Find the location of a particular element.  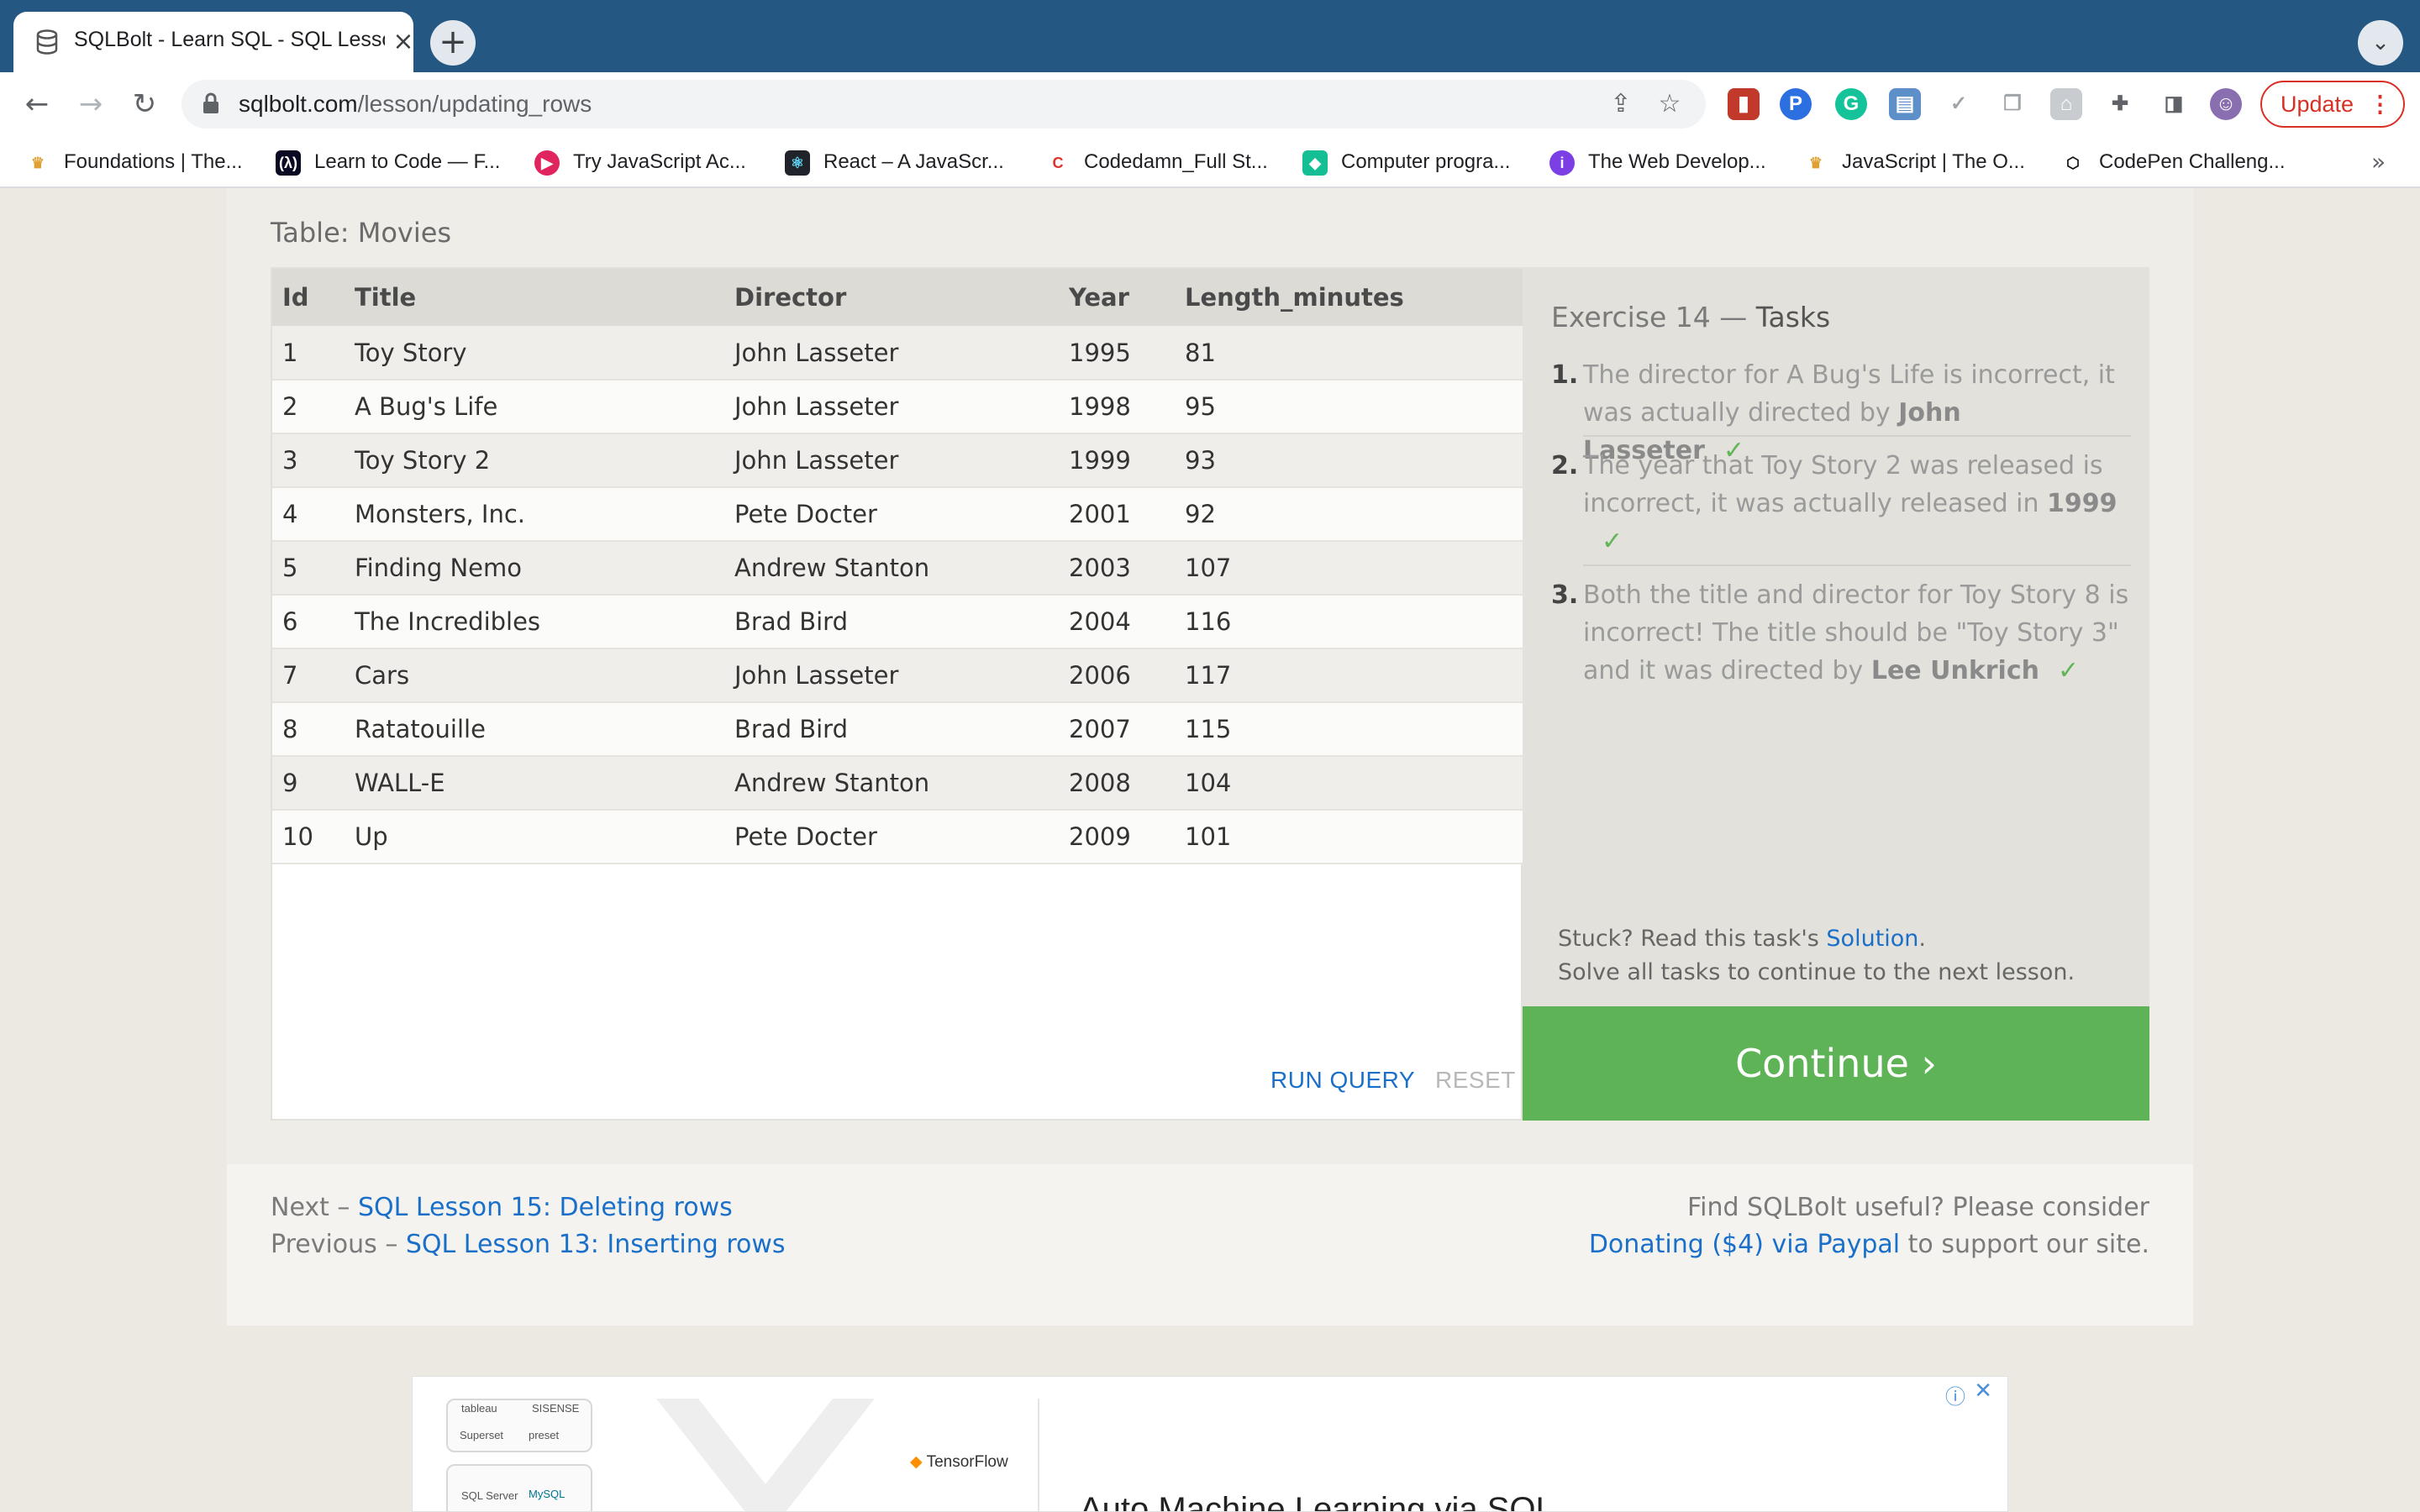

table-cell: 6 is located at coordinates (308, 622).